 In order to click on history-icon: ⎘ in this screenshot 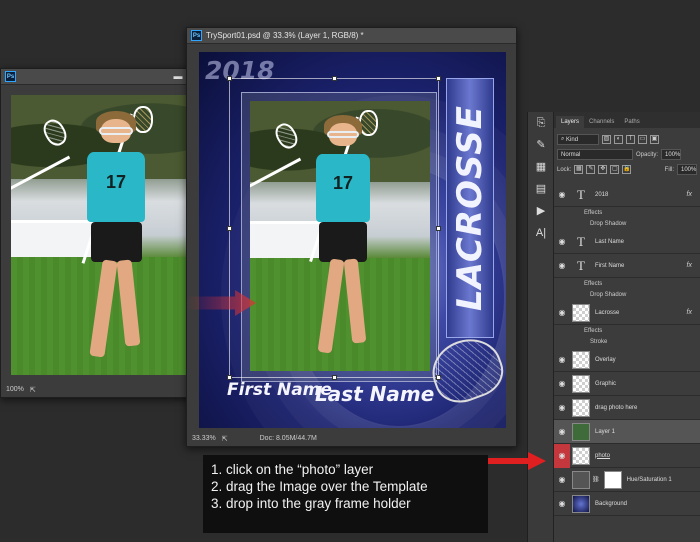, I will do `click(541, 123)`.